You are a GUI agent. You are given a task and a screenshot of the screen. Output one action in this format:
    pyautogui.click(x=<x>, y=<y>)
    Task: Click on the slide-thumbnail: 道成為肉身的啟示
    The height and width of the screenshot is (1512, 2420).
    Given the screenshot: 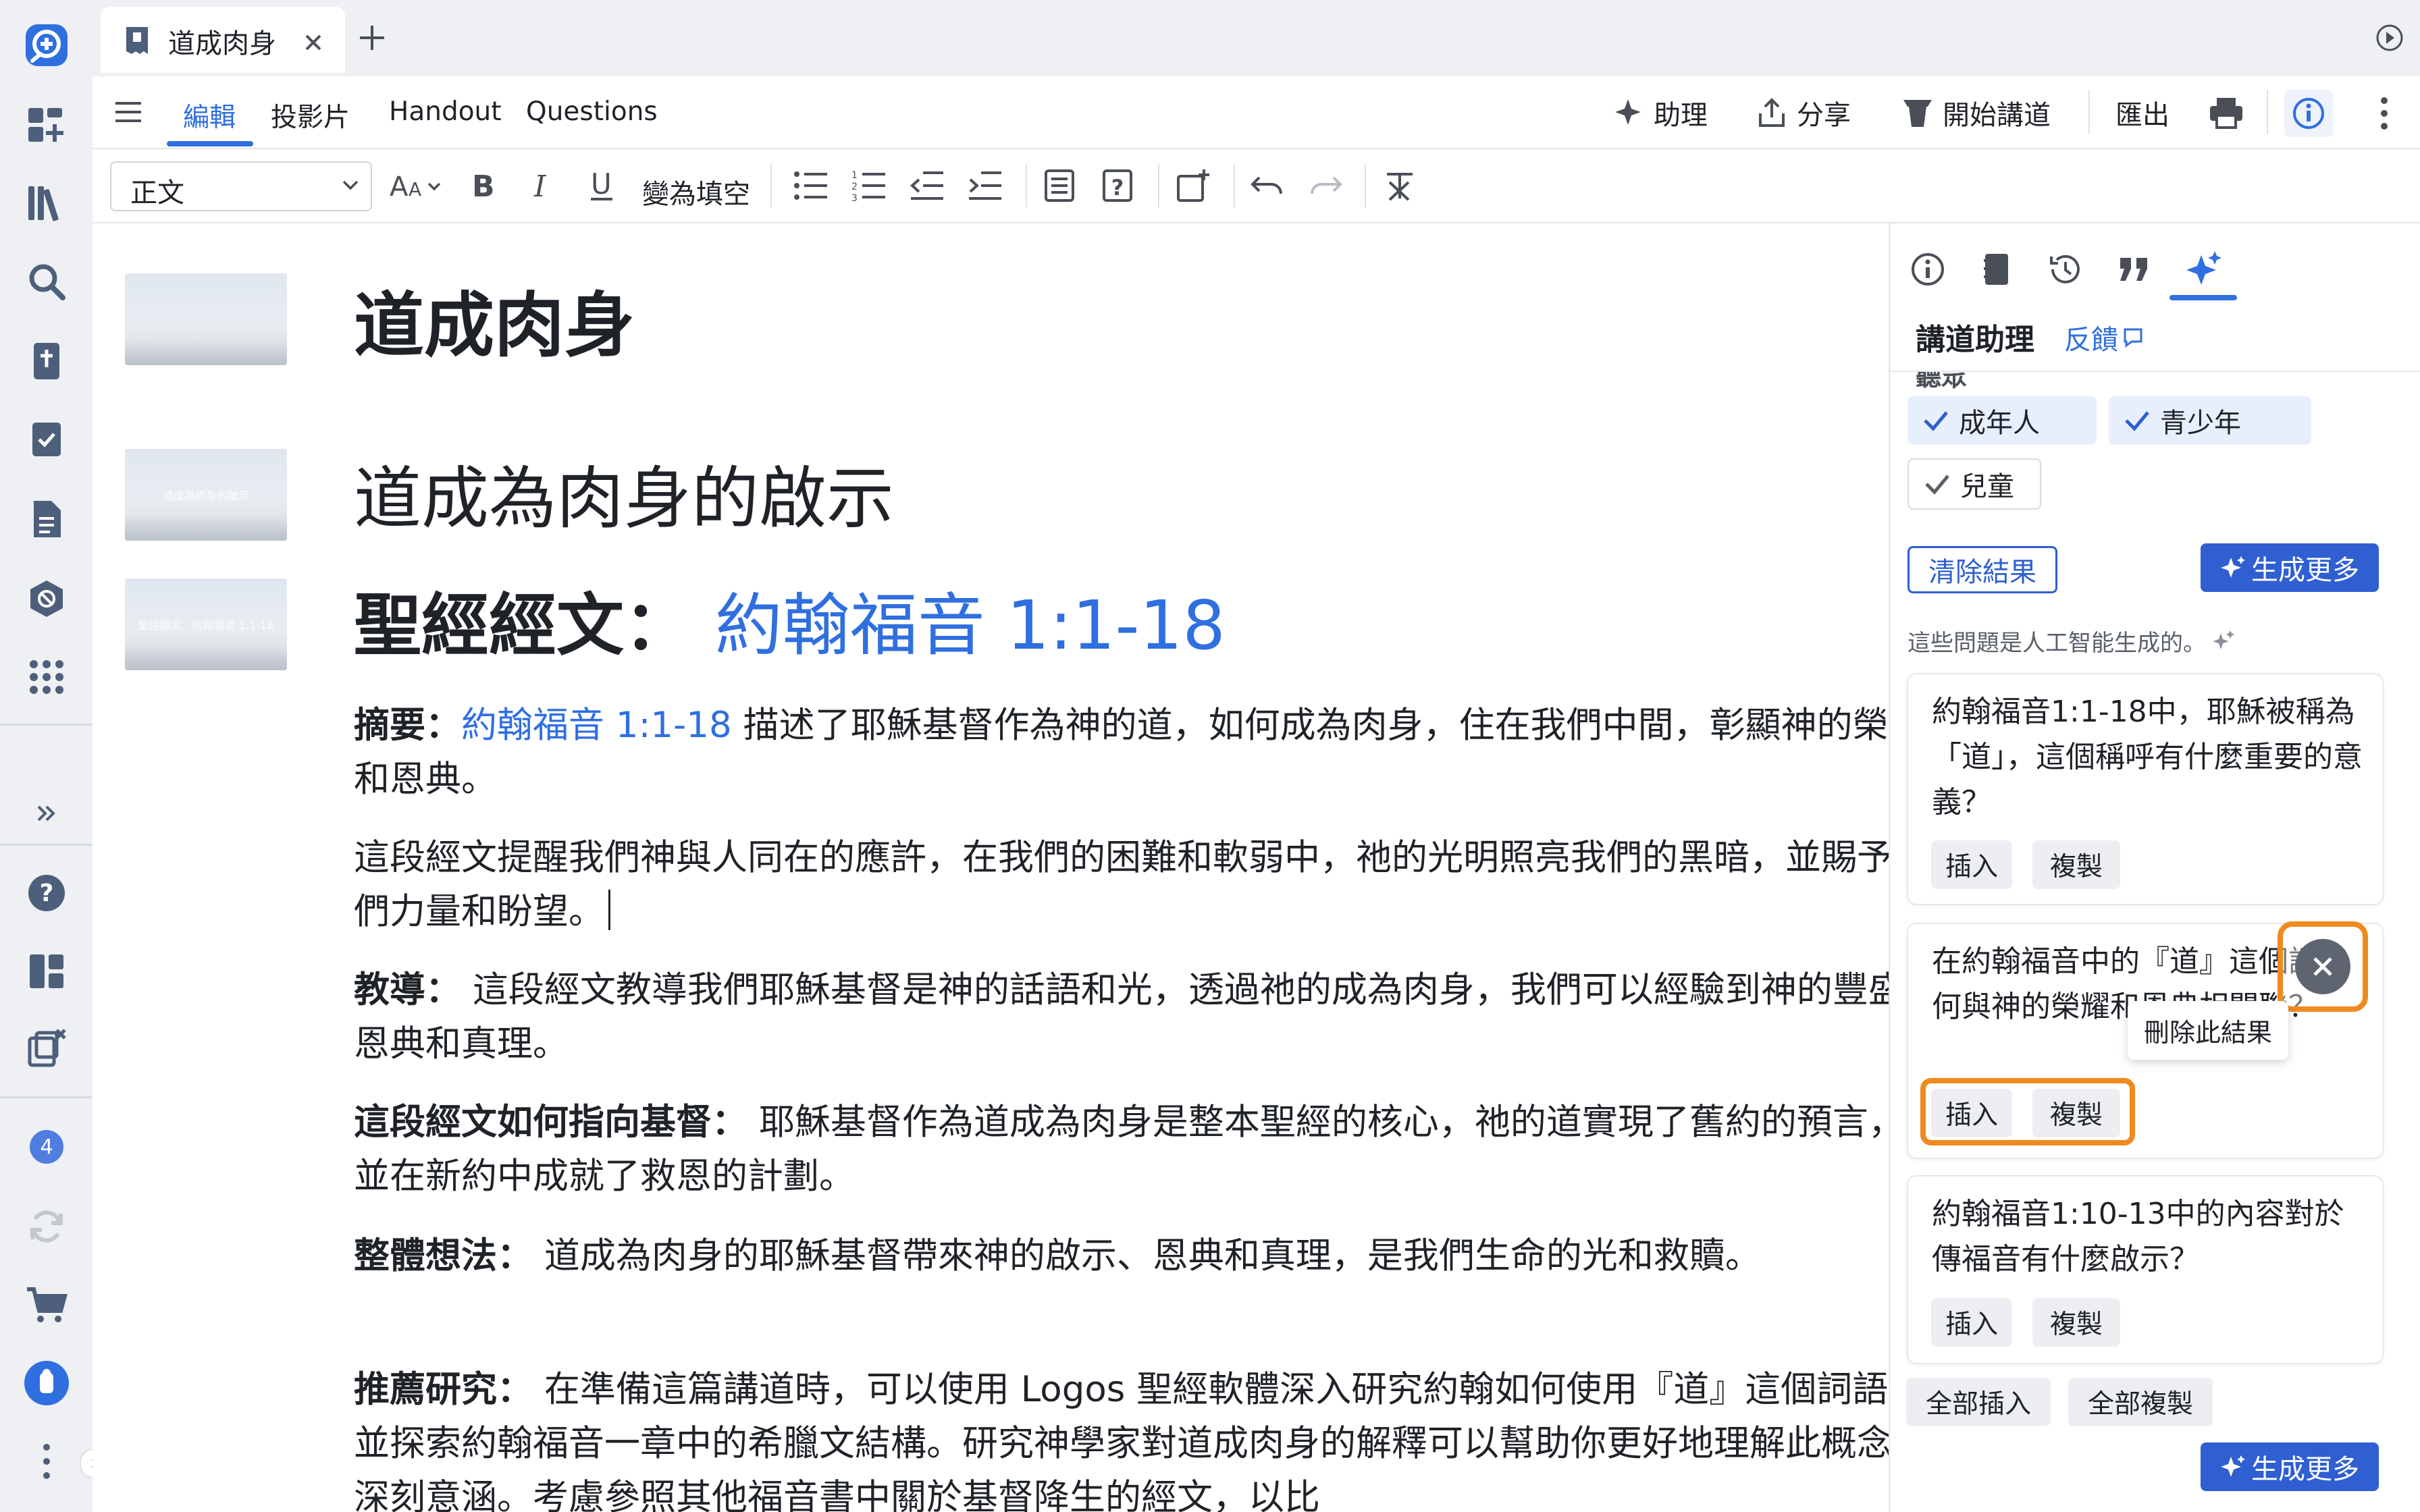 What is the action you would take?
    pyautogui.click(x=206, y=495)
    